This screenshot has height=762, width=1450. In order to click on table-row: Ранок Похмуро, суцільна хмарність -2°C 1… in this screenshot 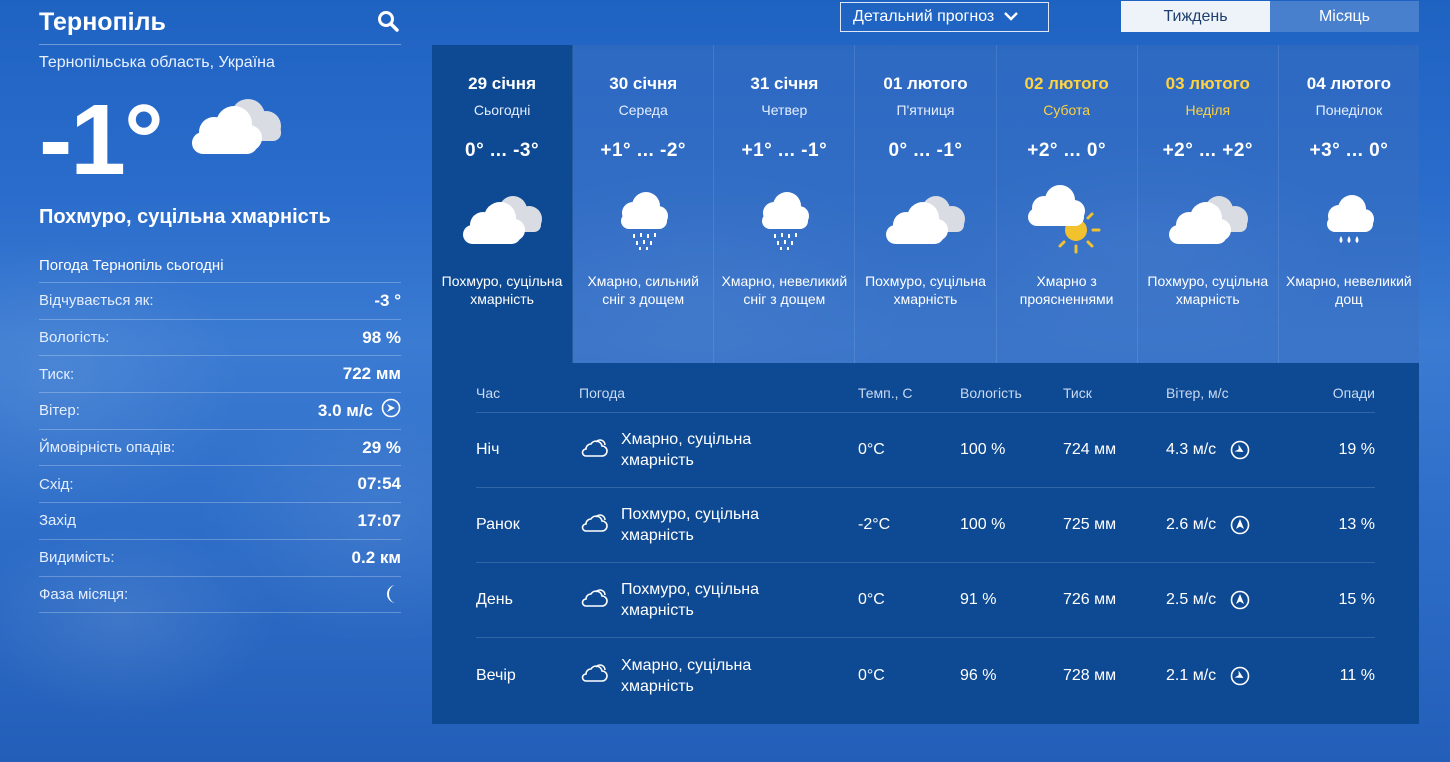, I will do `click(925, 525)`.